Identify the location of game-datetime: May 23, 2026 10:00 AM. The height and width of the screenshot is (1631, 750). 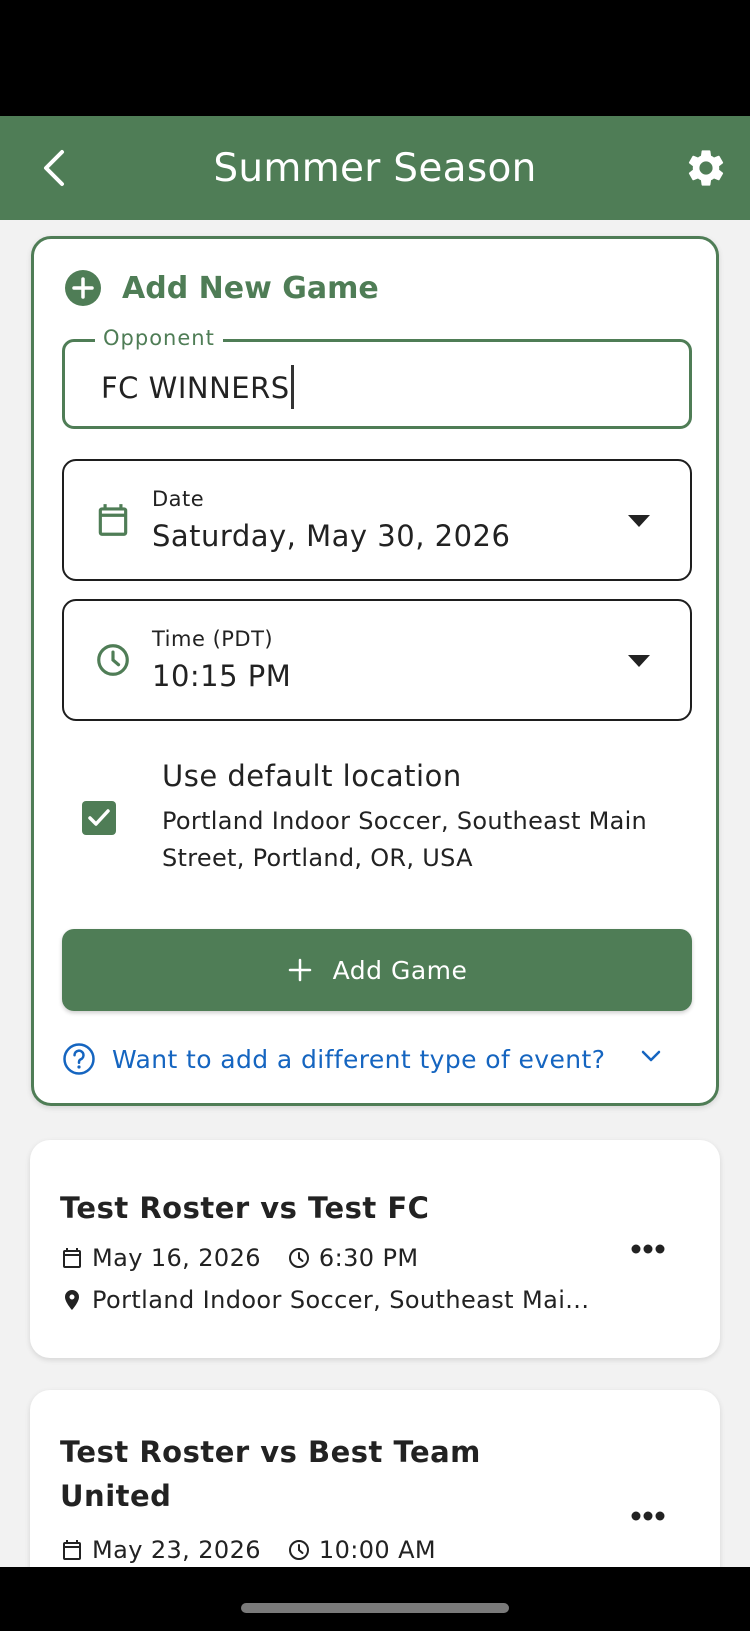
(248, 1550).